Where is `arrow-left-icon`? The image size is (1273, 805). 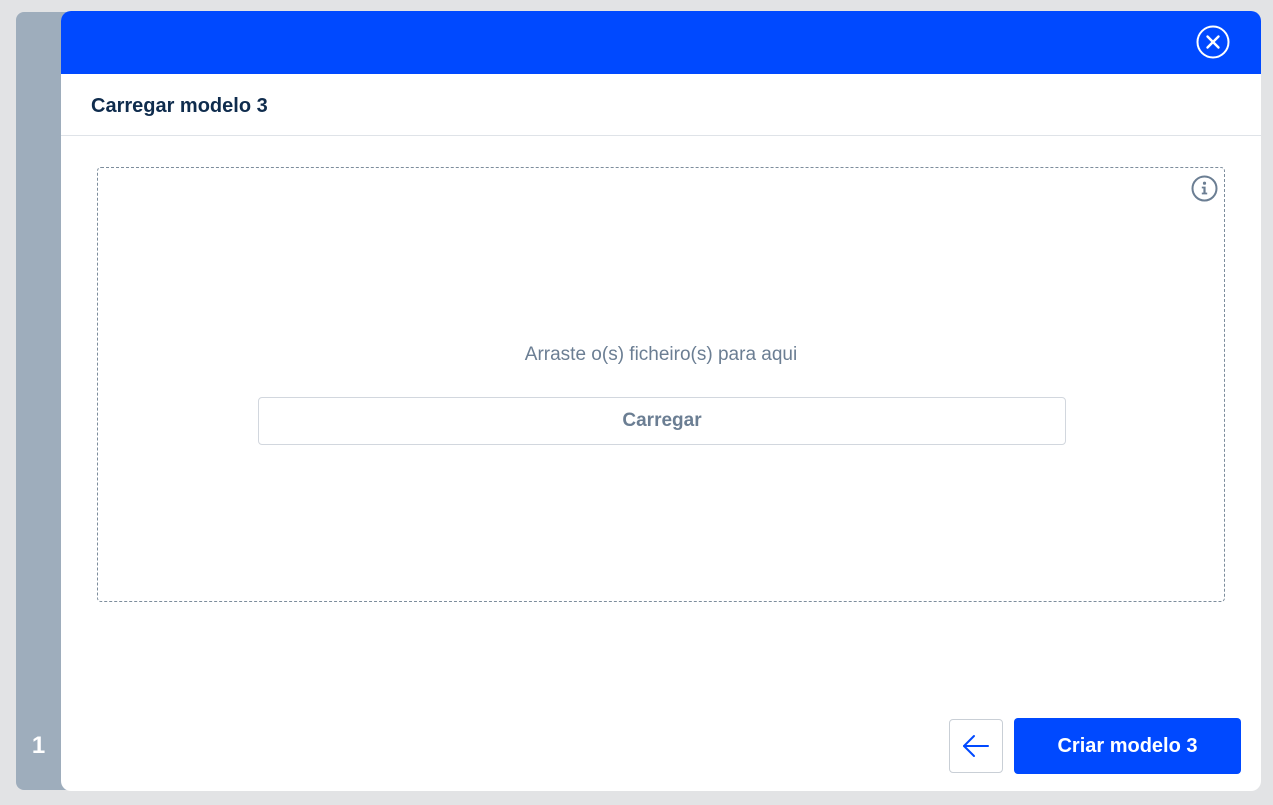 arrow-left-icon is located at coordinates (976, 746).